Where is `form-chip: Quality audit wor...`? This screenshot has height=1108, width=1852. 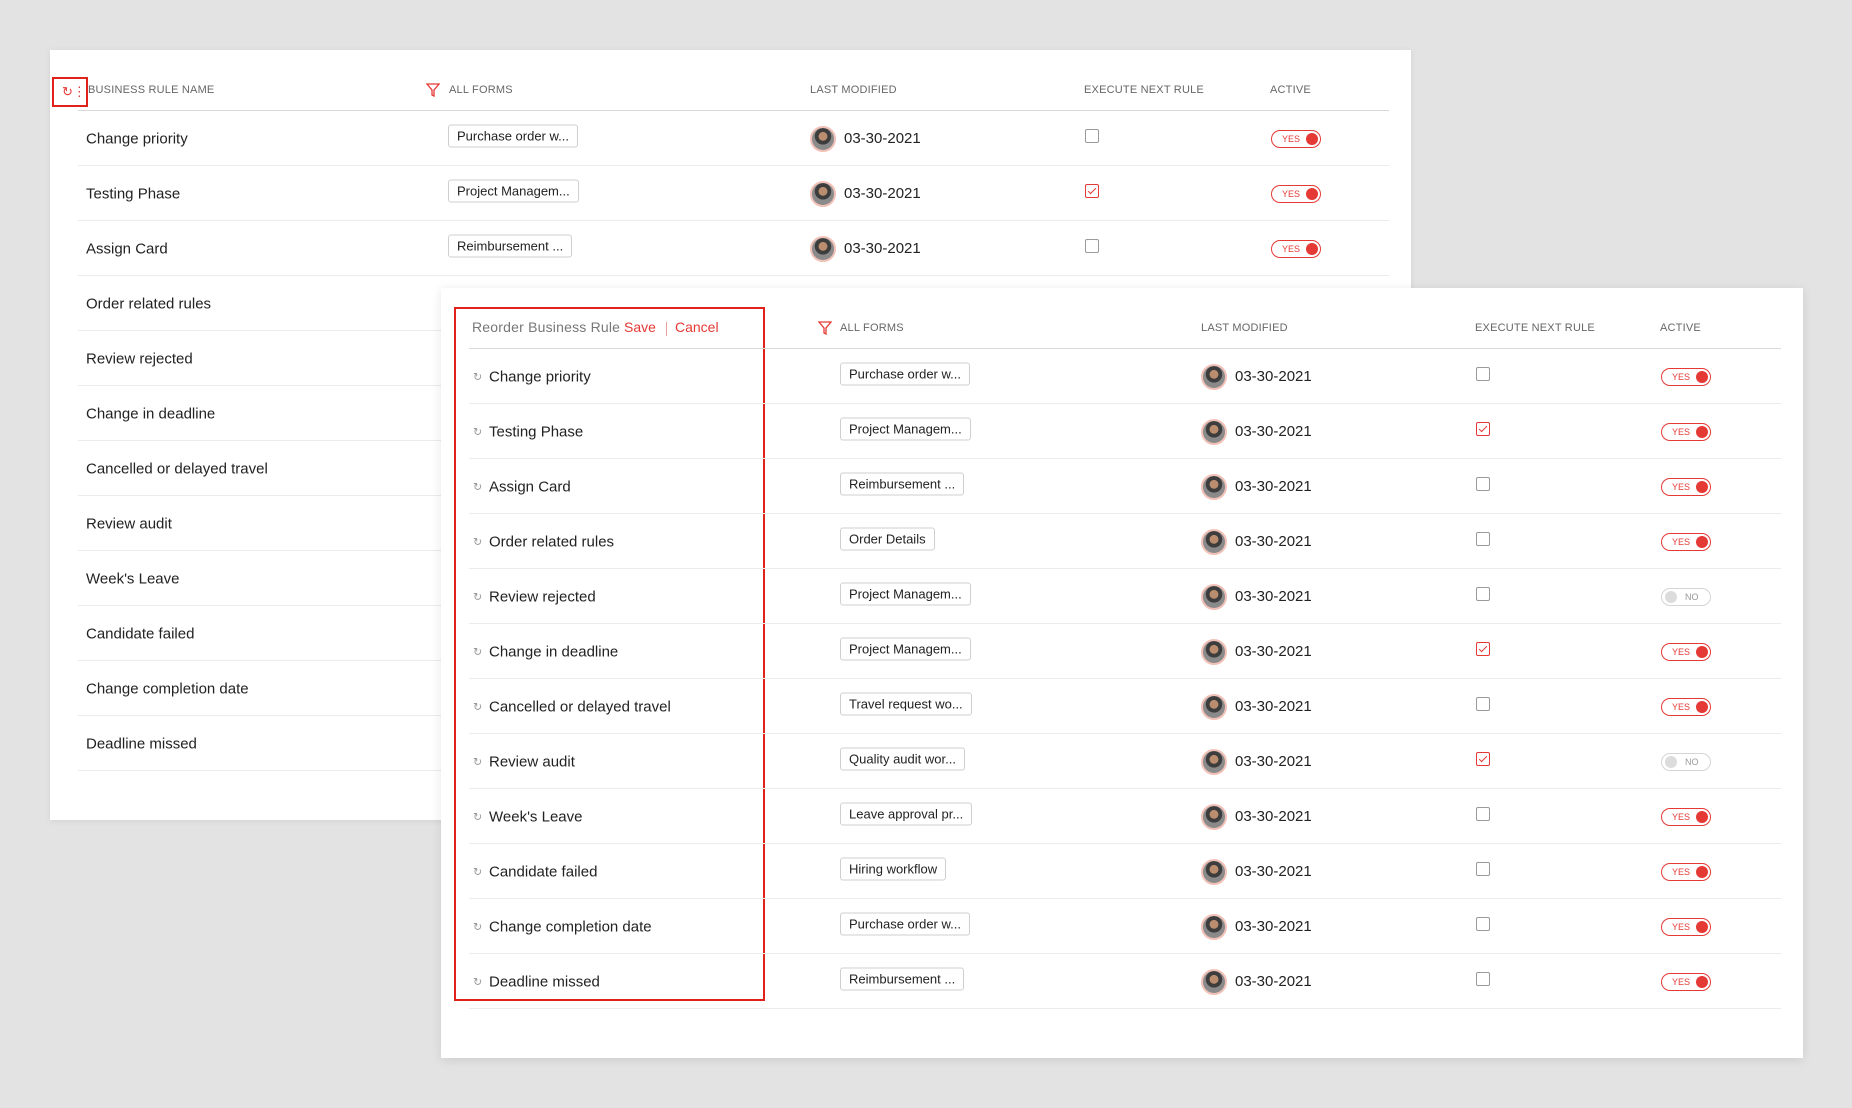
form-chip: Quality audit wor... is located at coordinates (902, 758).